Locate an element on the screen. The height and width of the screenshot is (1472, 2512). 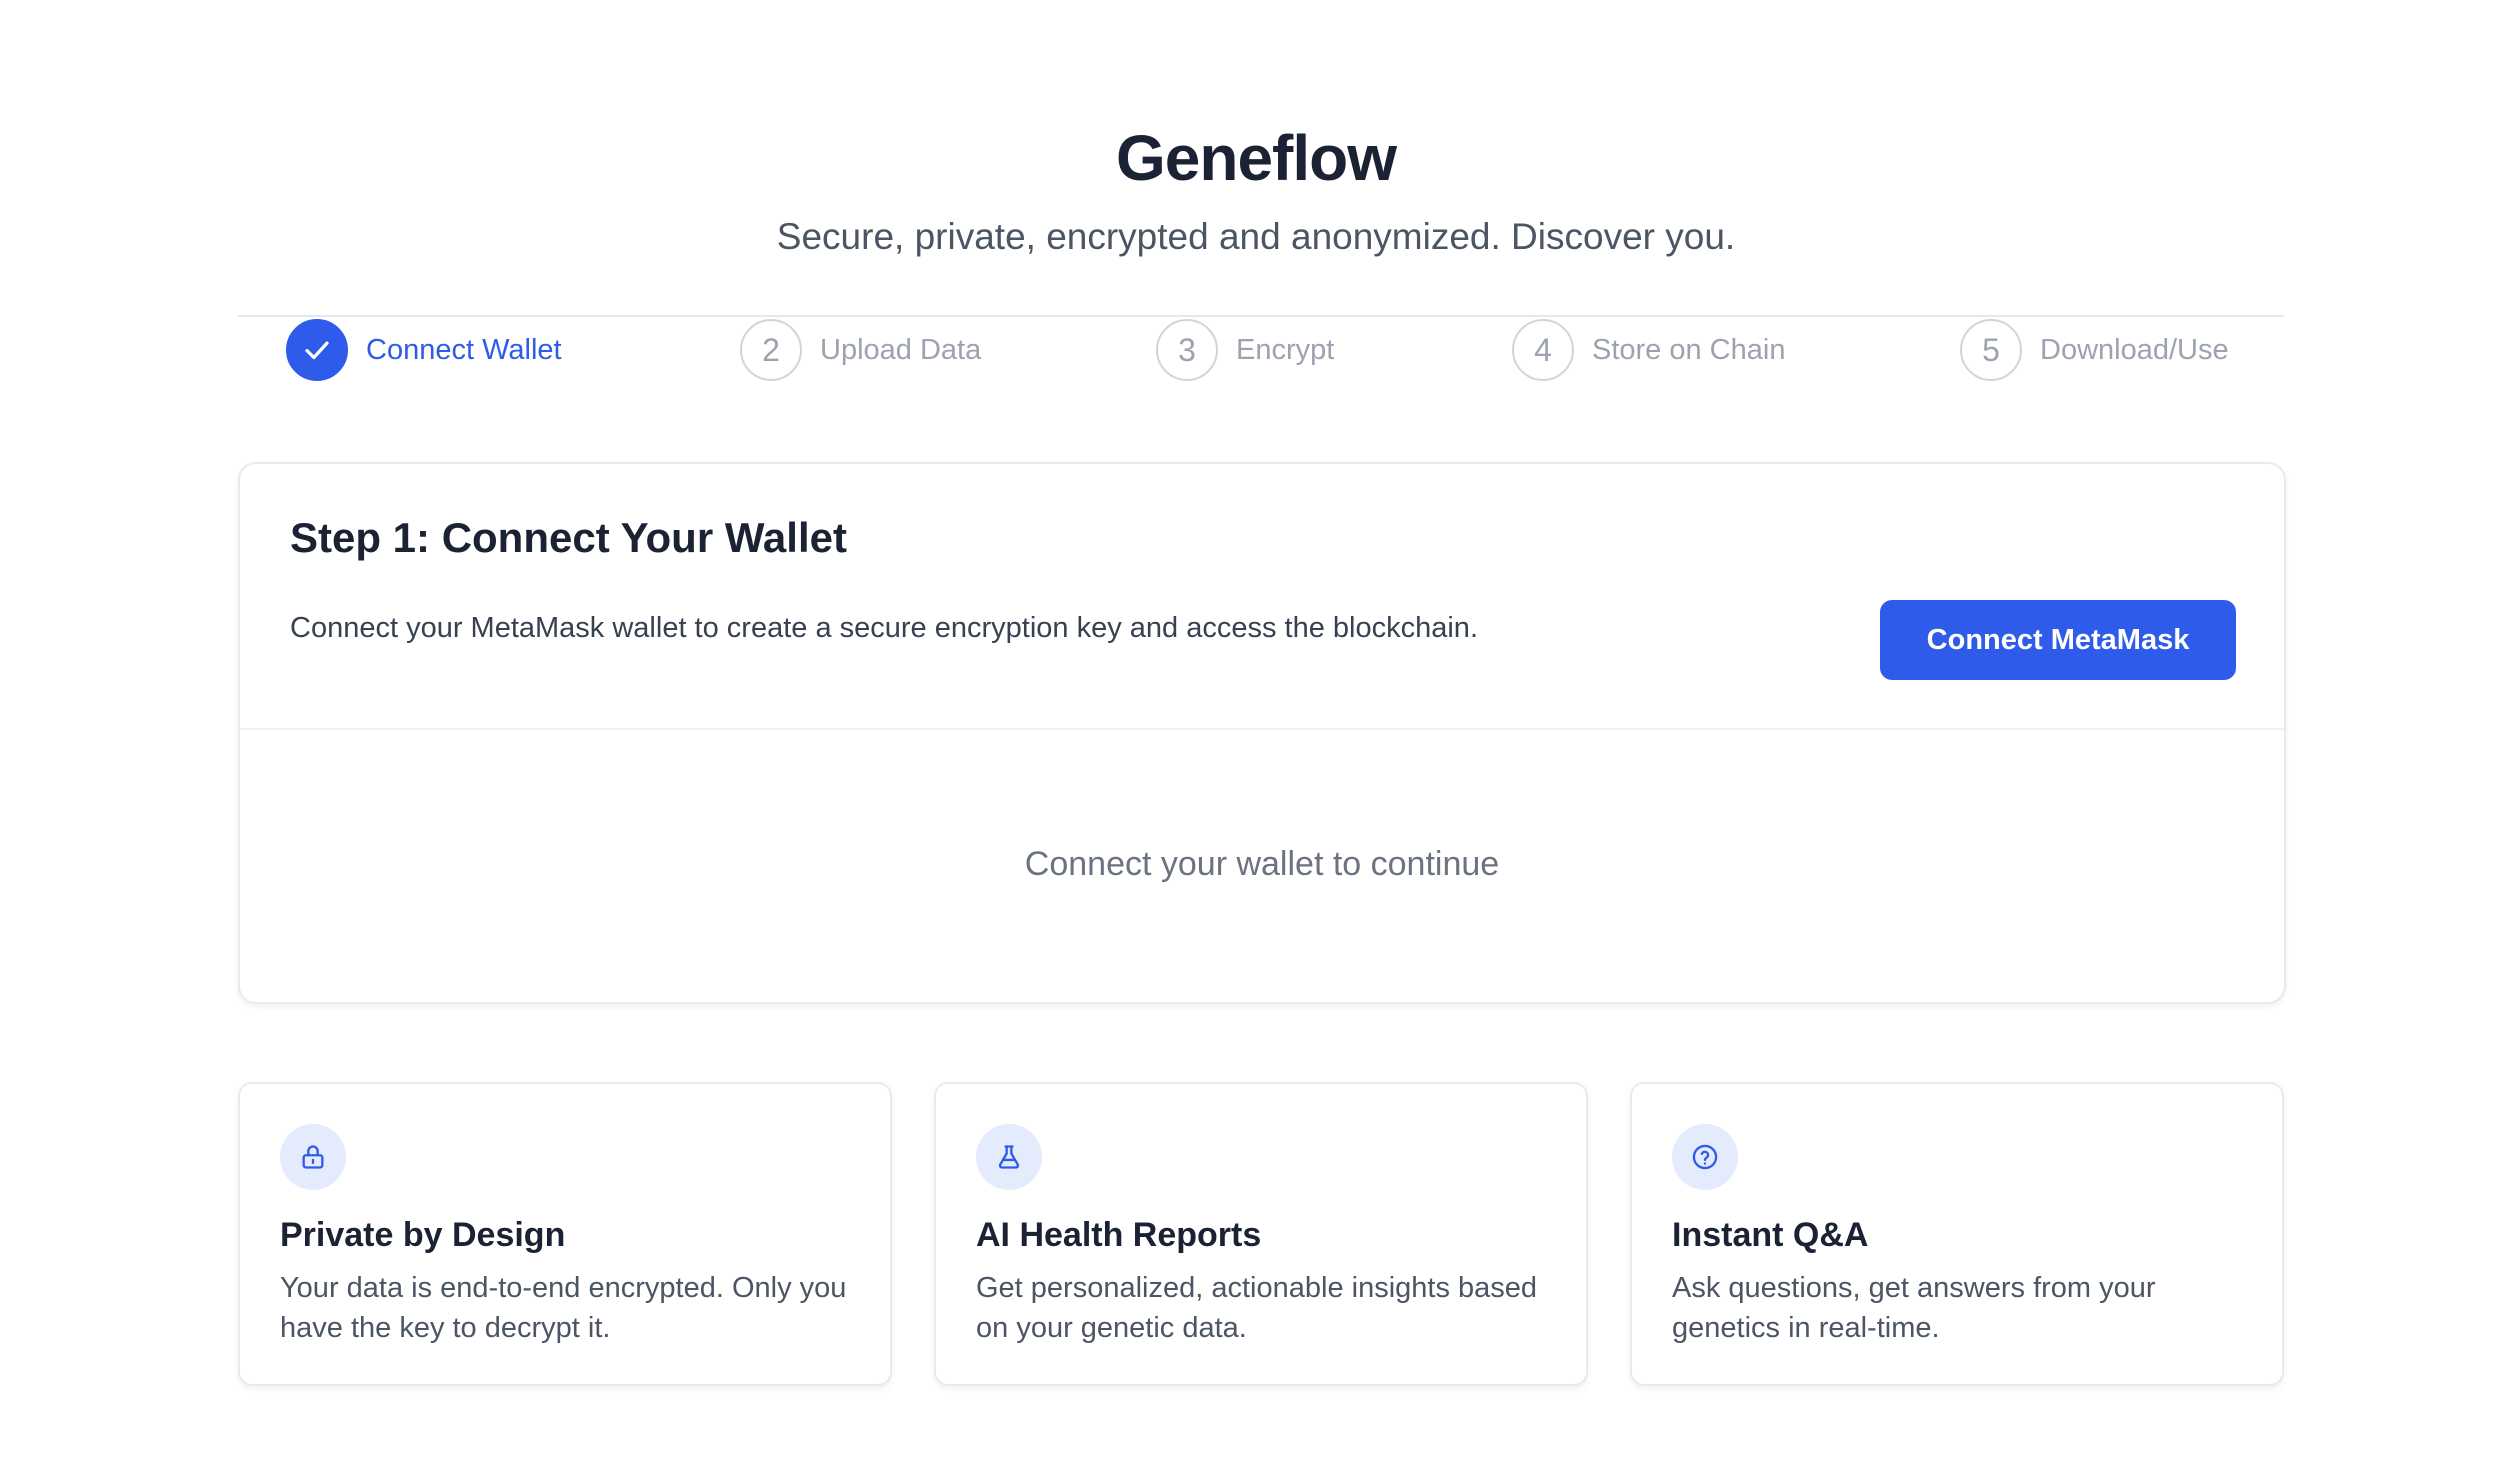
flask-icon is located at coordinates (1009, 1157).